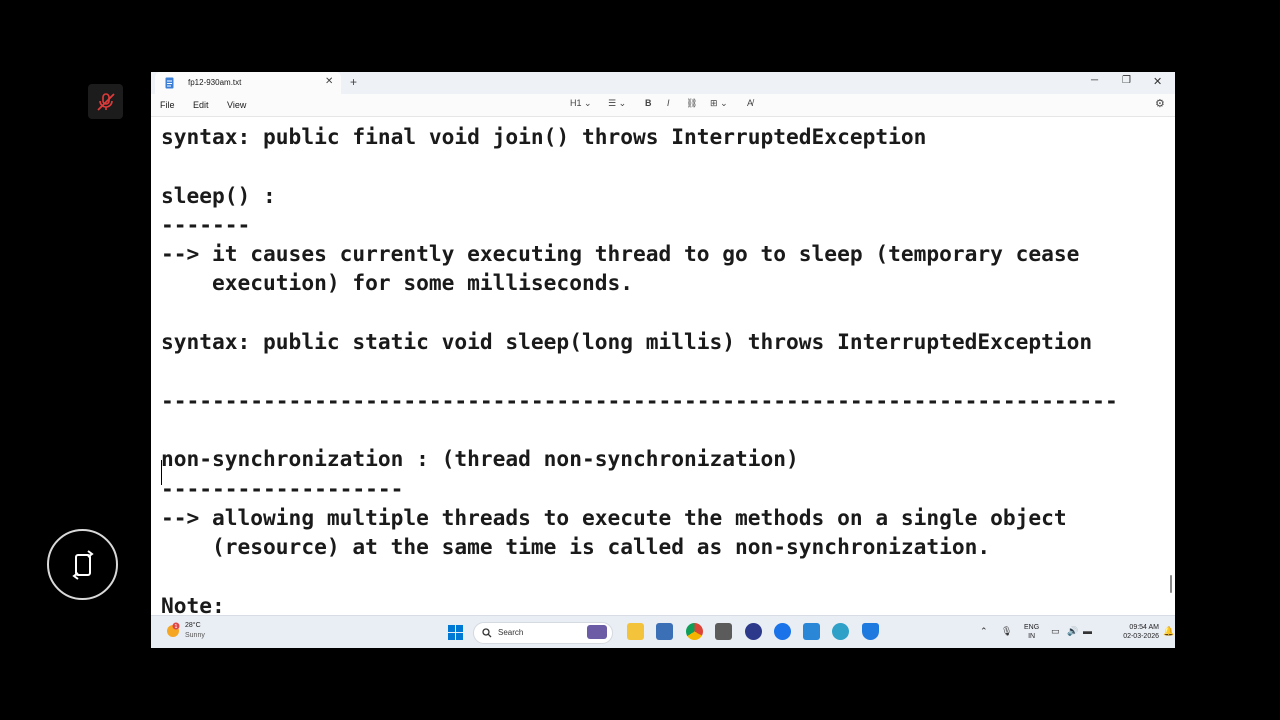 The image size is (1280, 720). I want to click on text-caret, so click(161, 472).